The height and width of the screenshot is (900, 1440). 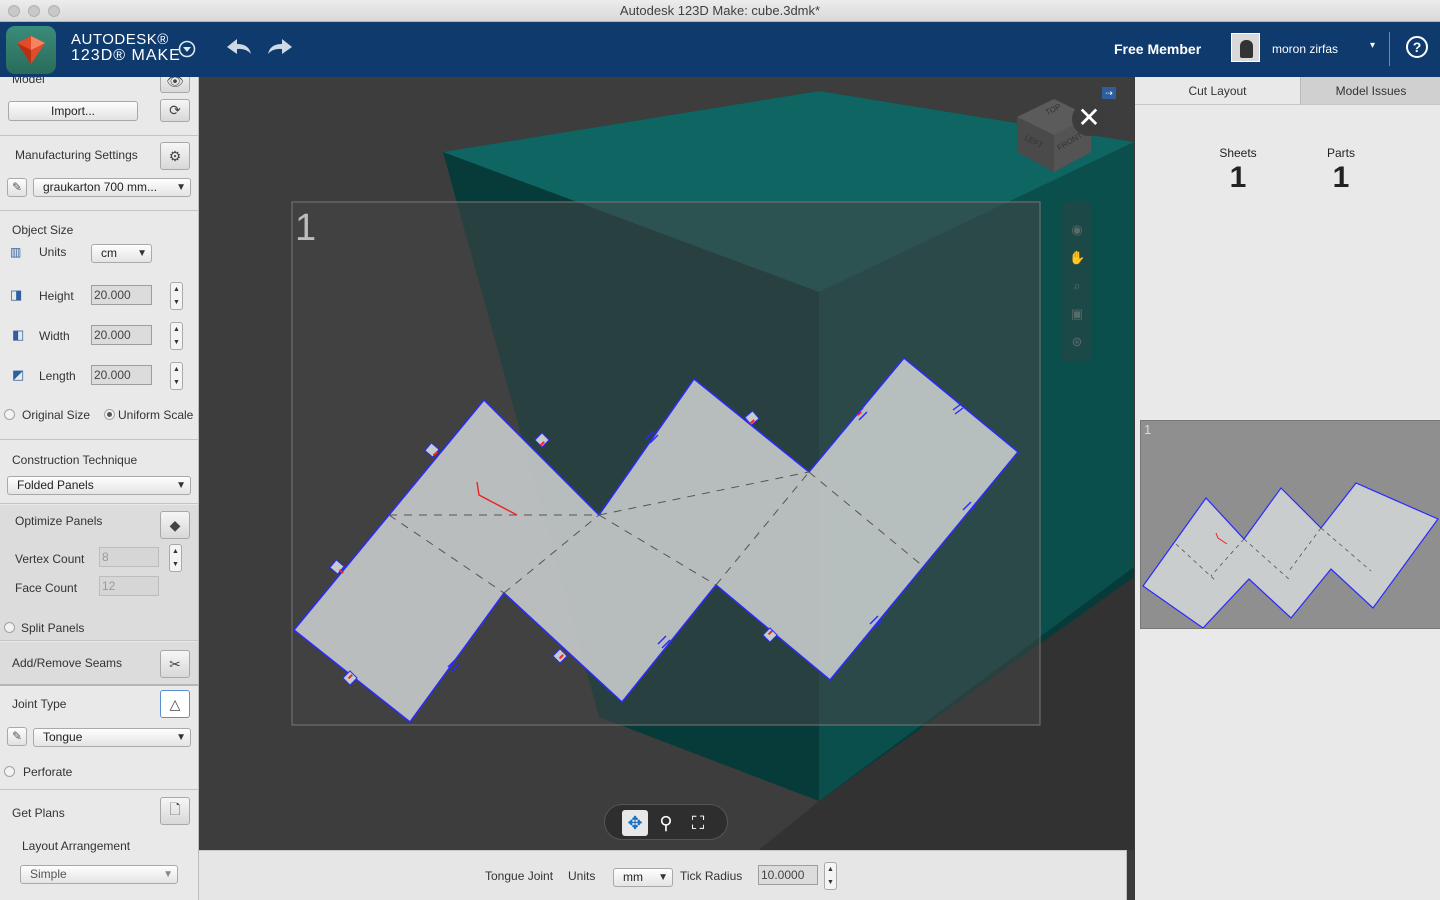 What do you see at coordinates (156, 415) in the screenshot?
I see `uniform-scale-label: Uniform Scale` at bounding box center [156, 415].